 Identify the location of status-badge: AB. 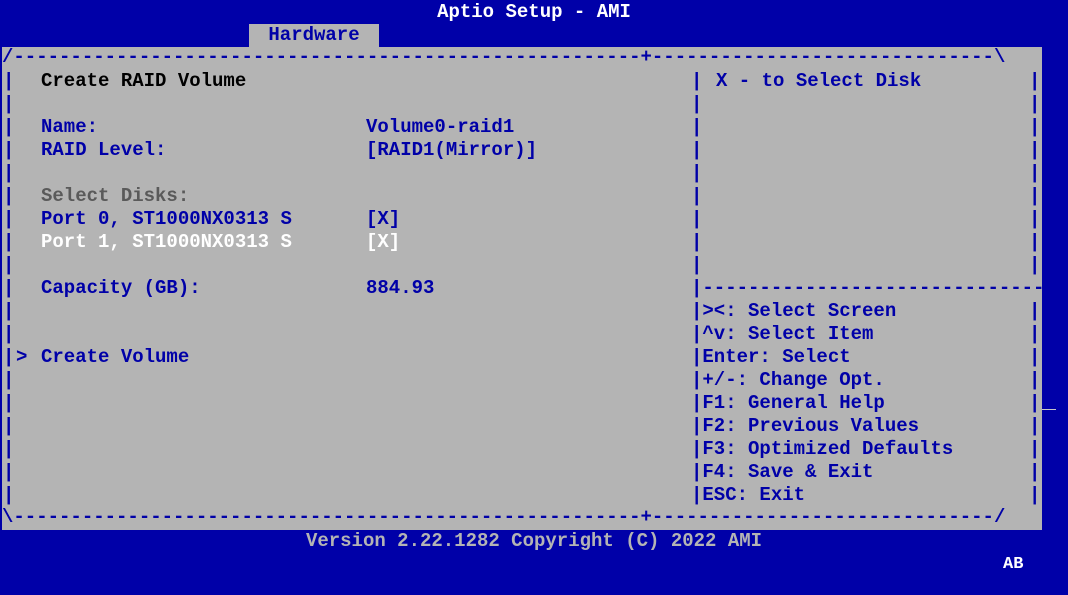
(1013, 564).